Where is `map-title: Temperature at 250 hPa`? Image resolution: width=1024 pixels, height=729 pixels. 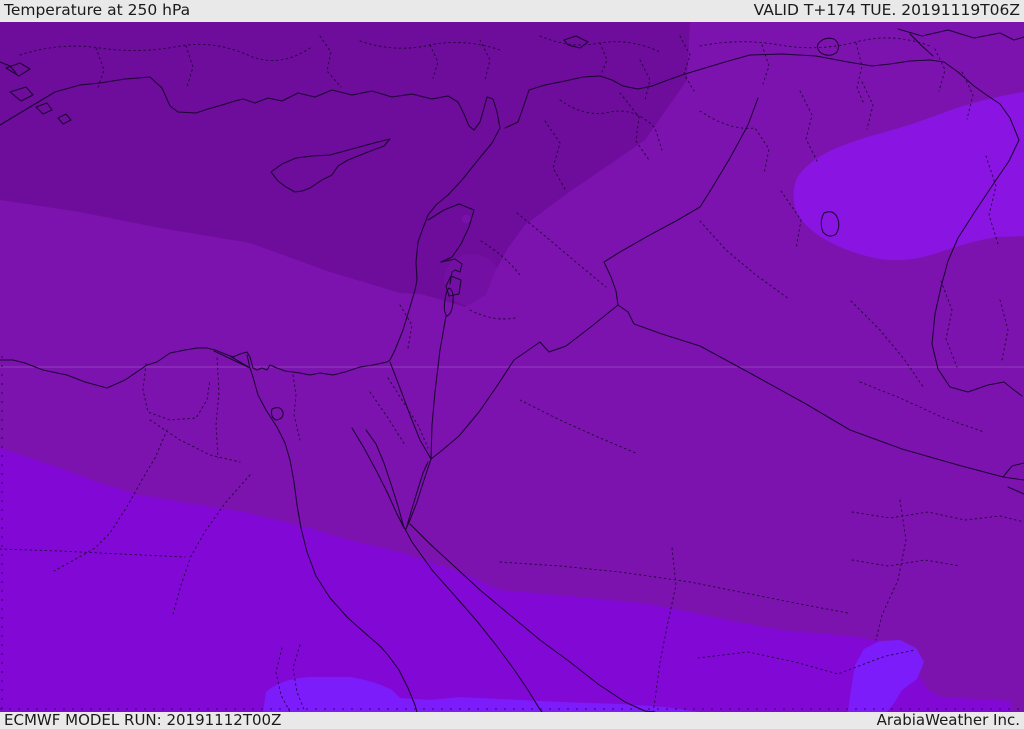
map-title: Temperature at 250 hPa is located at coordinates (97, 10).